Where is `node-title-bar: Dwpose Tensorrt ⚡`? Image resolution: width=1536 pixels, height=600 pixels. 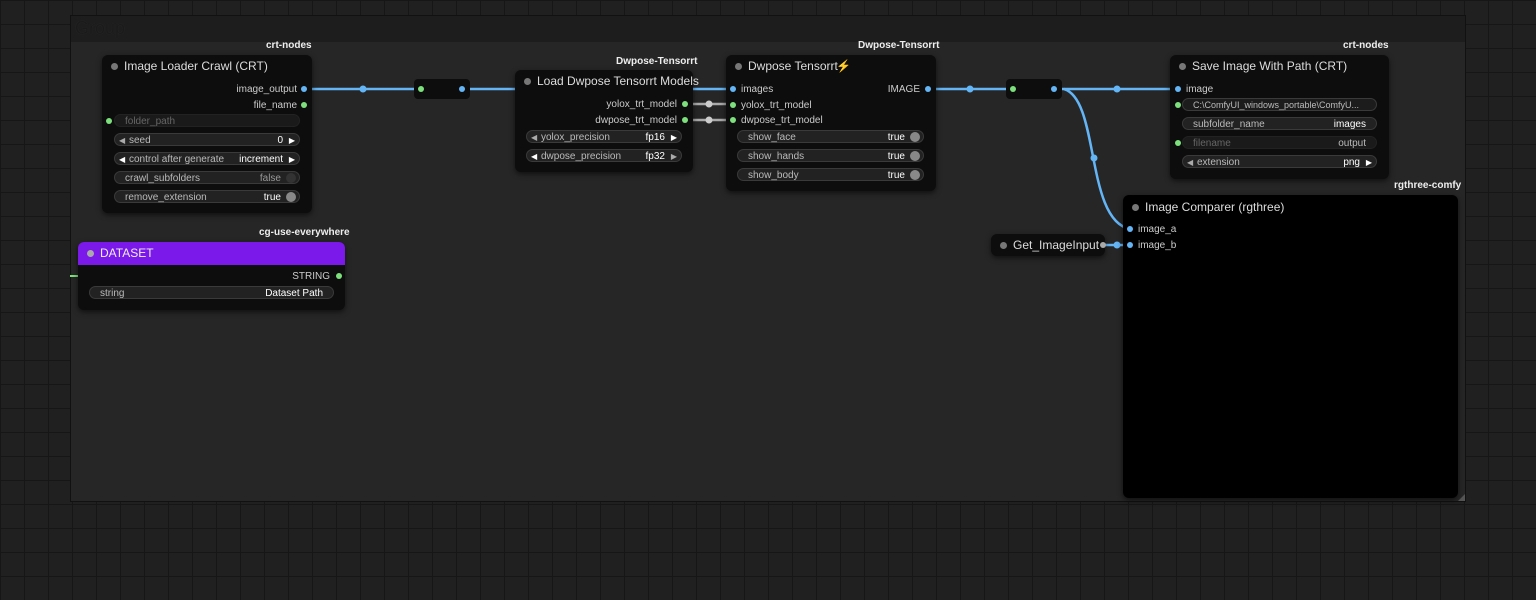
node-title-bar: Dwpose Tensorrt ⚡ is located at coordinates (831, 66).